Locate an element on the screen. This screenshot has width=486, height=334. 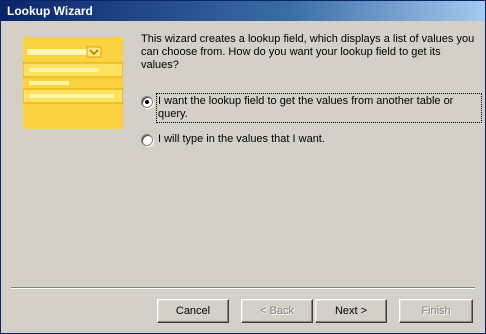
option-type-values: I will type in the values that I want. is located at coordinates (233, 139).